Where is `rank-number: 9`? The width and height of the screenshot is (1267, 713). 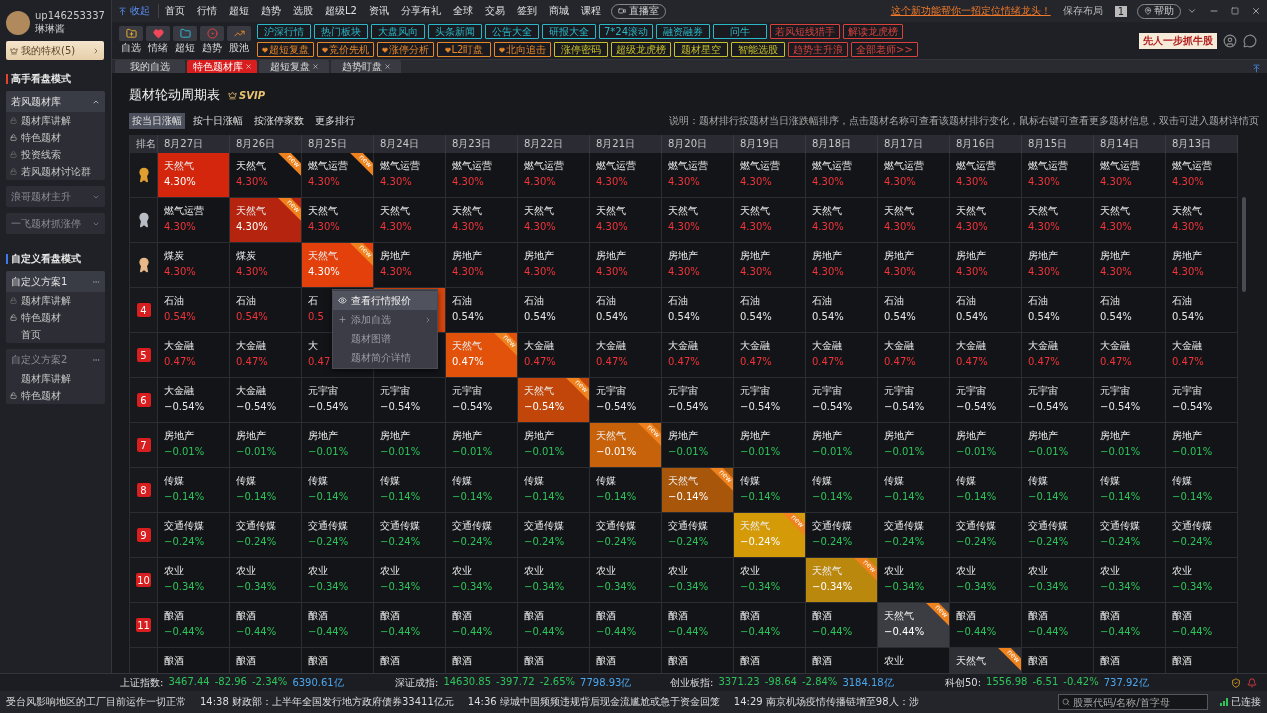 rank-number: 9 is located at coordinates (143, 535).